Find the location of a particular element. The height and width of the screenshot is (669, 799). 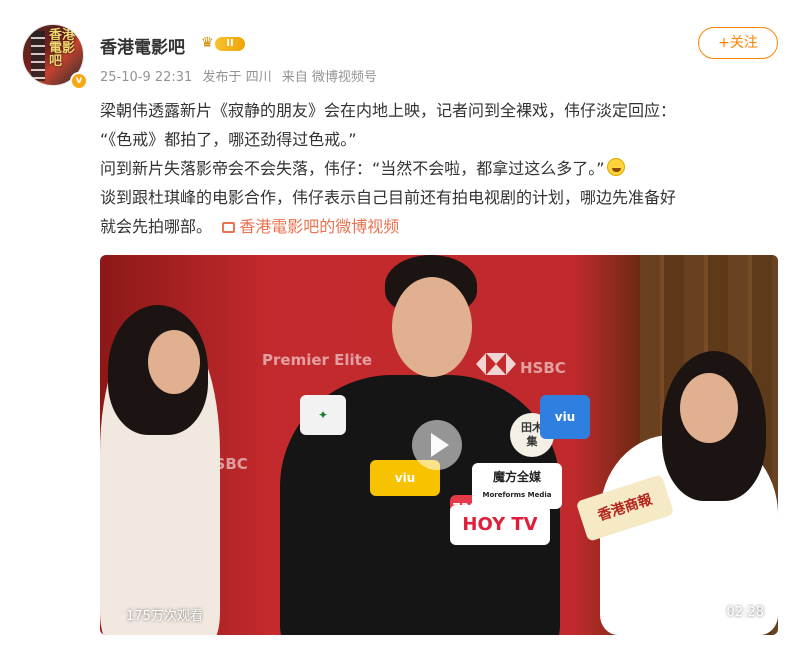

backdrop-hsbc-text-right: HSBC is located at coordinates (543, 368).